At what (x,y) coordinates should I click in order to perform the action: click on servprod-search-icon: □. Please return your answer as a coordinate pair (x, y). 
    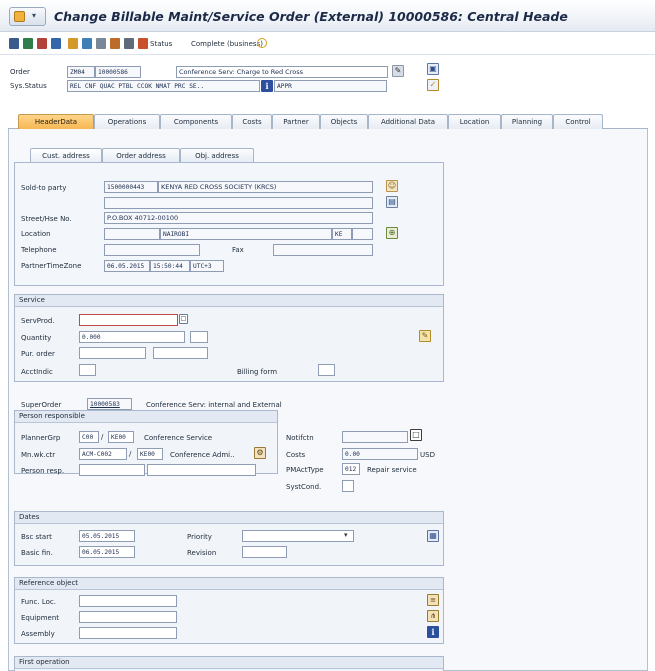
    Looking at the image, I should click on (183, 319).